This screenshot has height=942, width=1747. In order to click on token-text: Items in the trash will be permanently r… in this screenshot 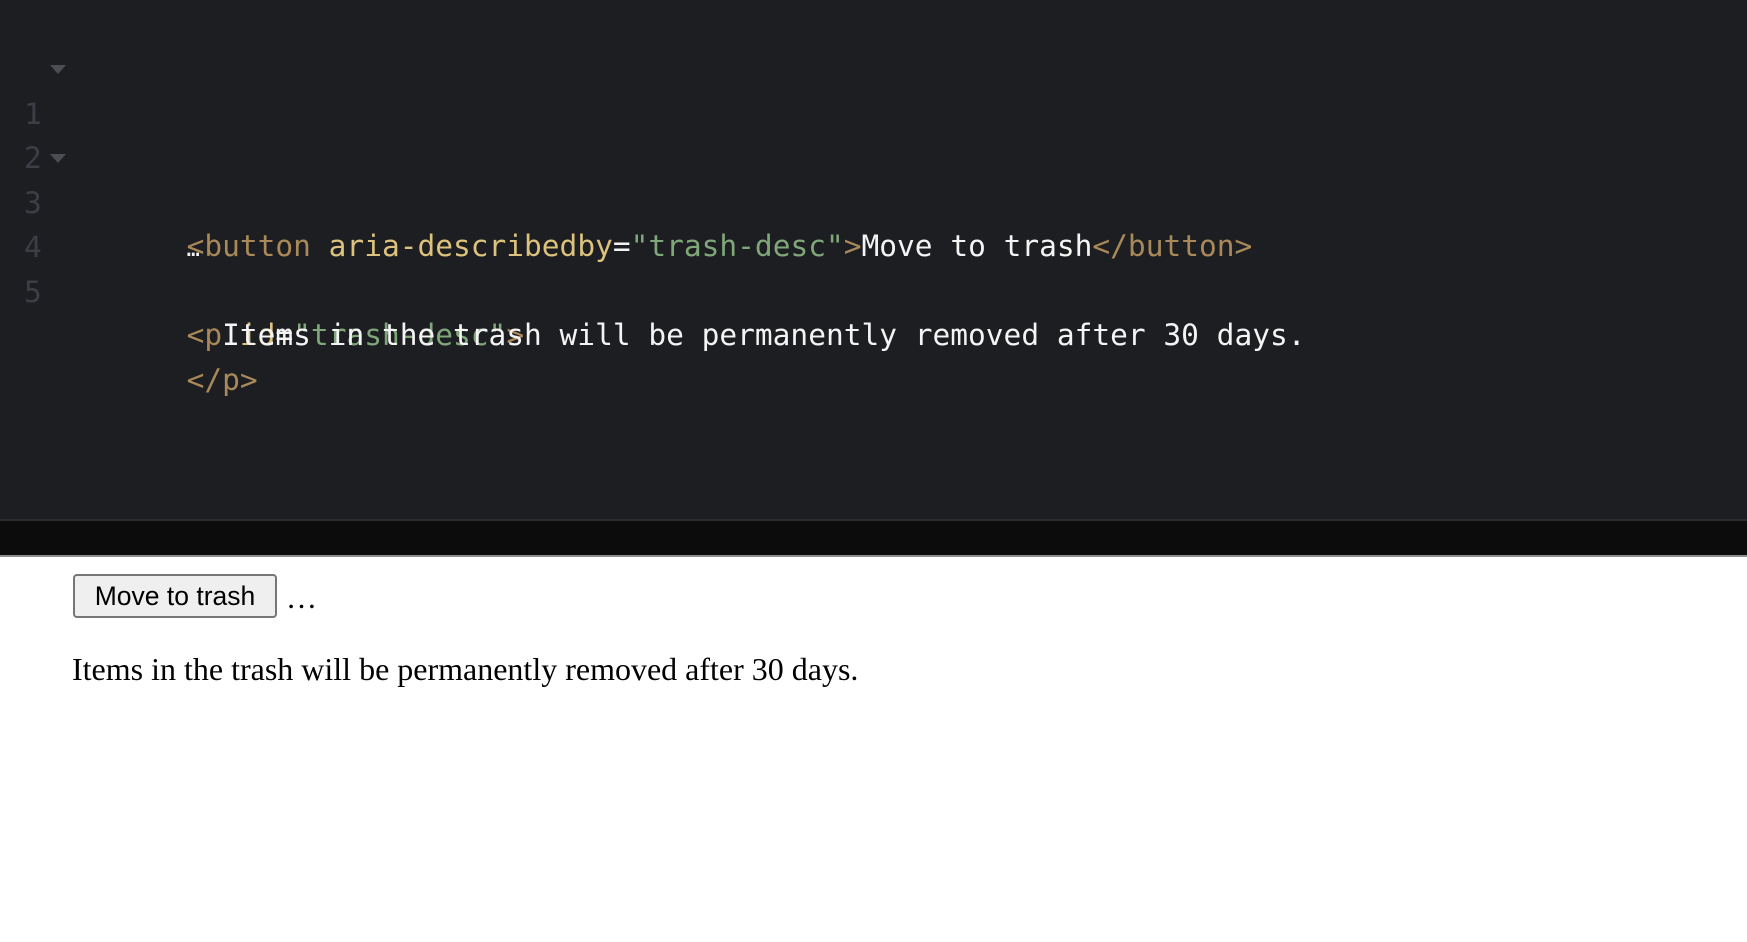, I will do `click(746, 335)`.